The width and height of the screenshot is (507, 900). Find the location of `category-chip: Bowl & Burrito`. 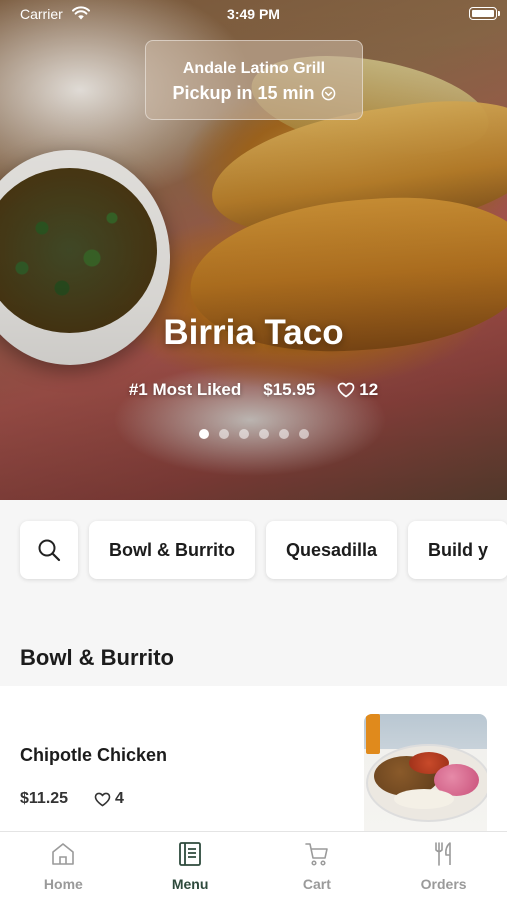

category-chip: Bowl & Burrito is located at coordinates (172, 550).